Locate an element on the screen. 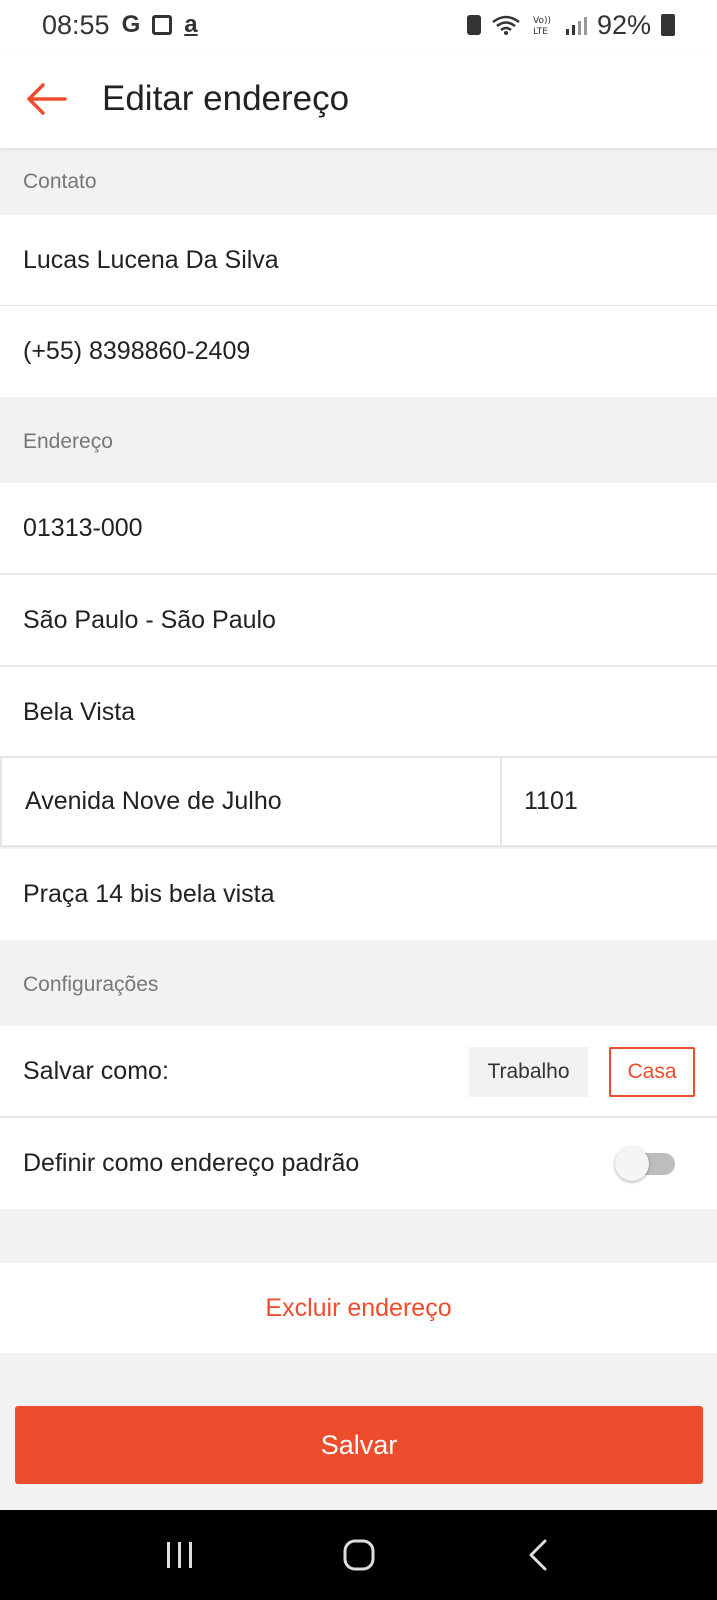 The height and width of the screenshot is (1600, 717). save-as-label: Salvar como: is located at coordinates (96, 1071).